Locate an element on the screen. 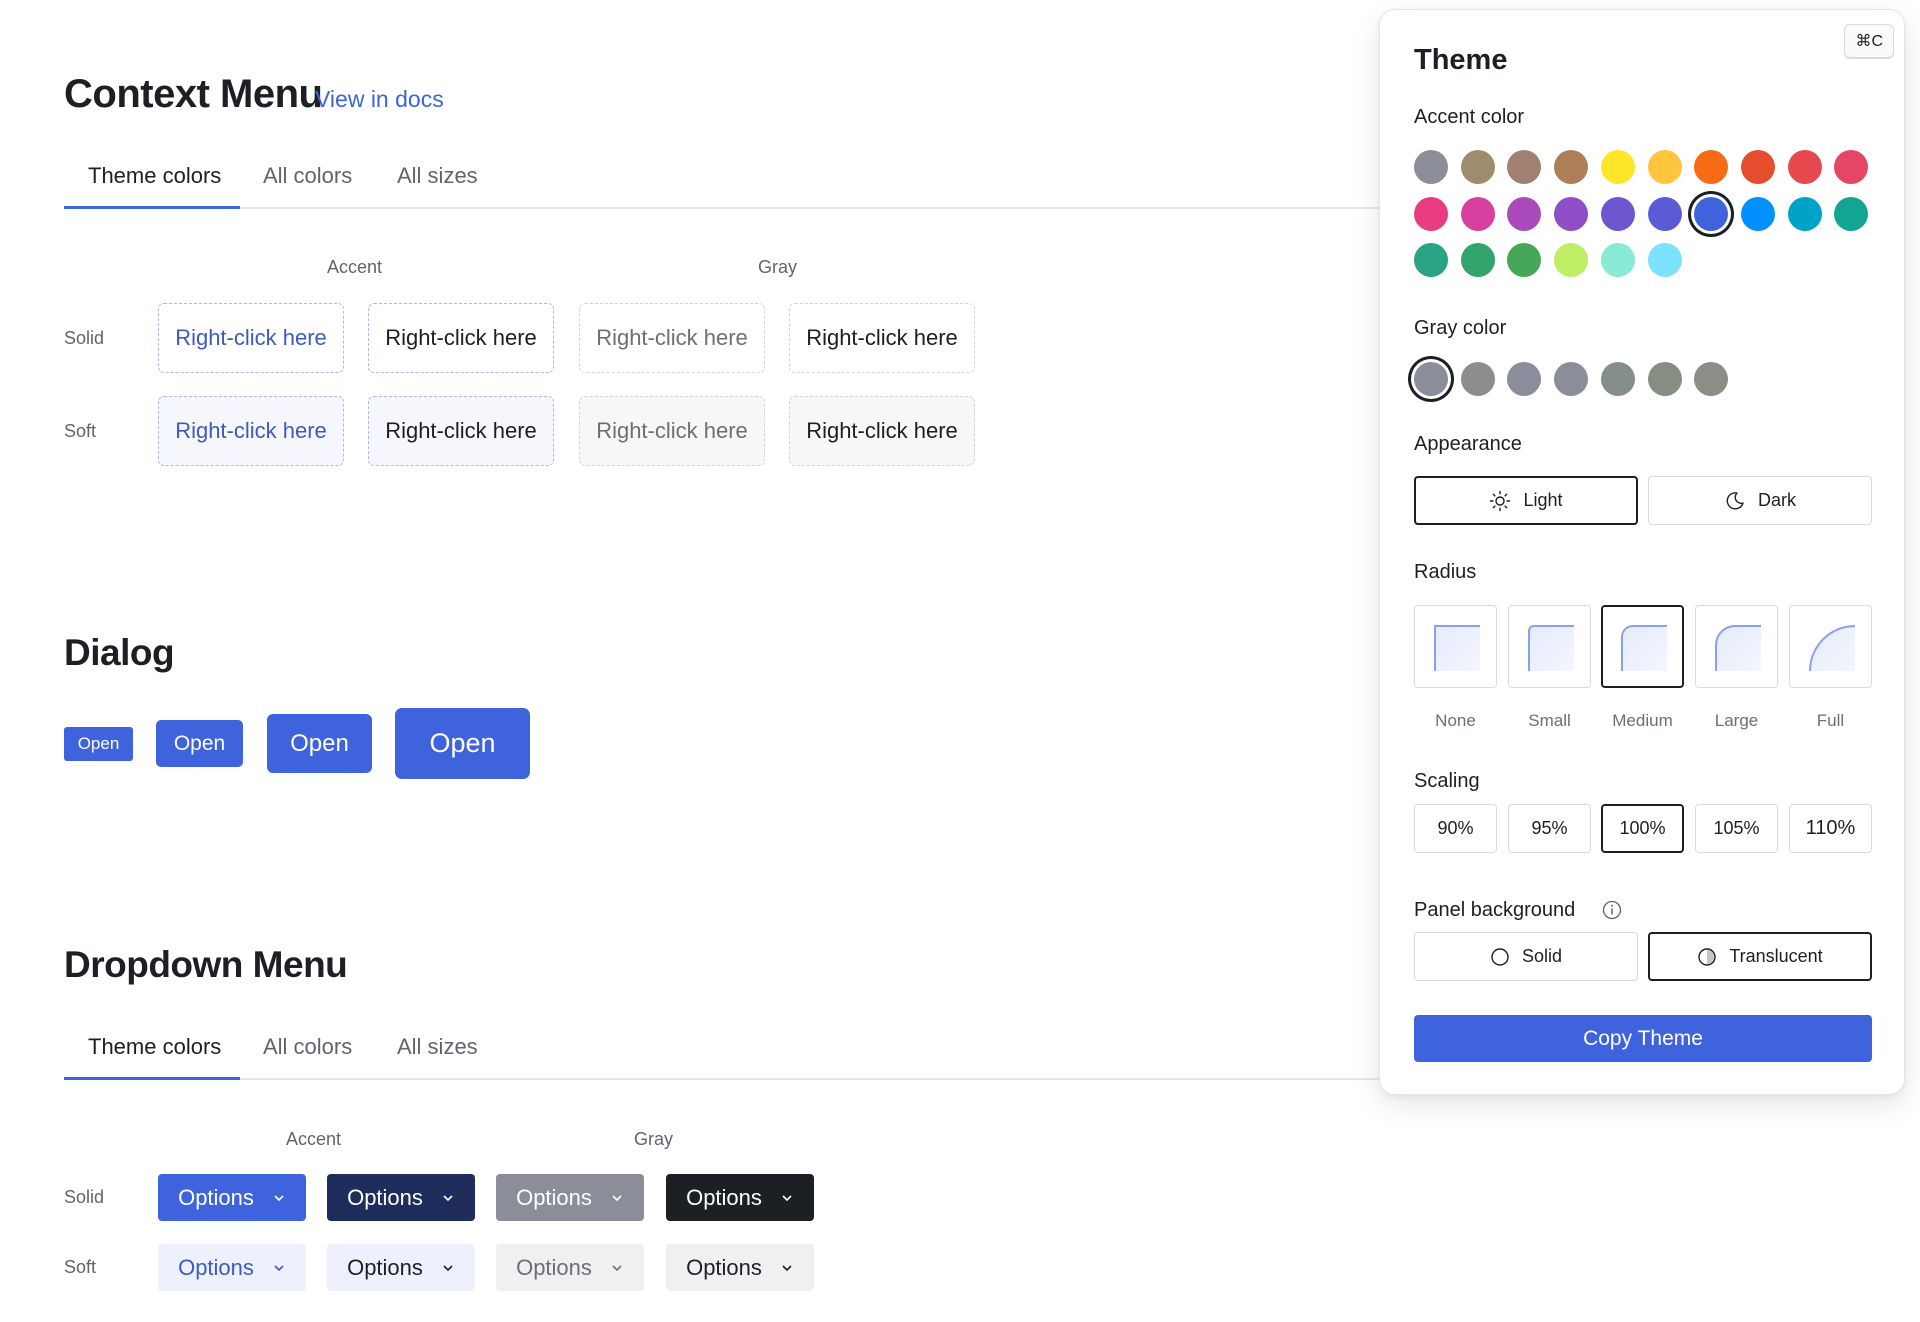  context-menu-trigger-accent-solid-high-contrast: Right-click here is located at coordinates (461, 338).